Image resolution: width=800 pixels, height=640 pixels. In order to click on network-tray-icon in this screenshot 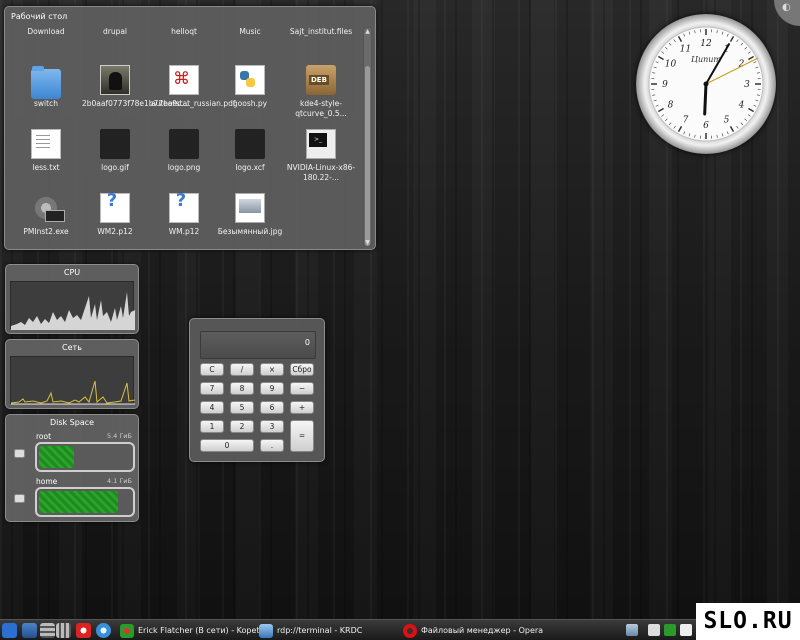, I will do `click(632, 630)`.